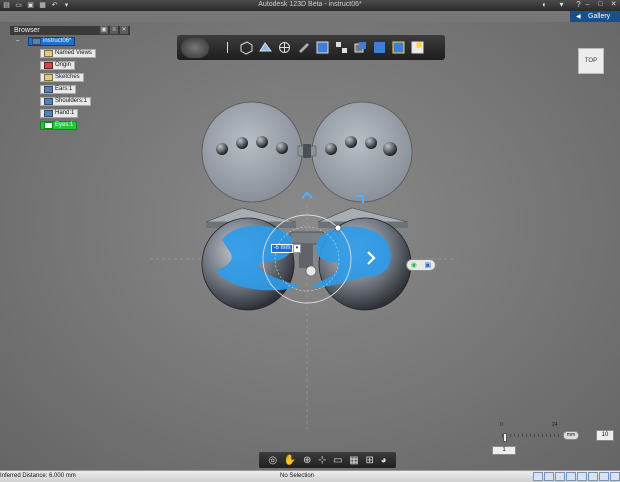 The height and width of the screenshot is (482, 620). Describe the element at coordinates (303, 47) in the screenshot. I see `modify-icon` at that location.